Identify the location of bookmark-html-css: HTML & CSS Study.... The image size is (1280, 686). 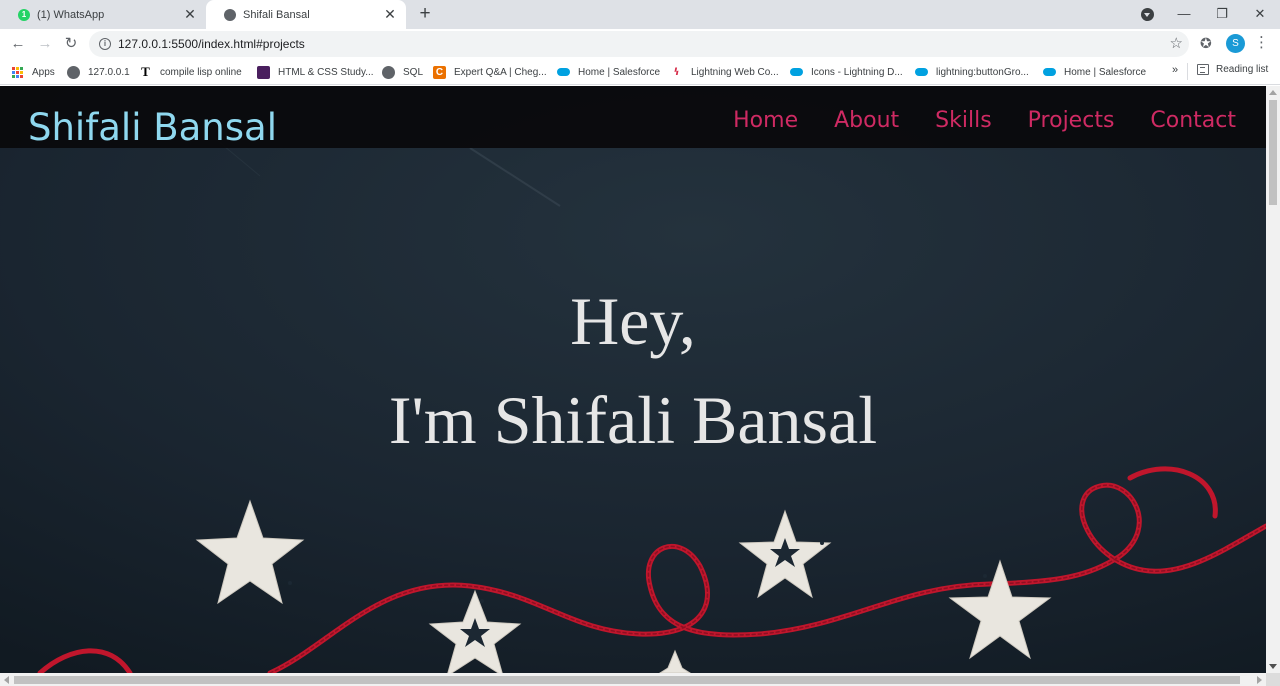
(315, 72).